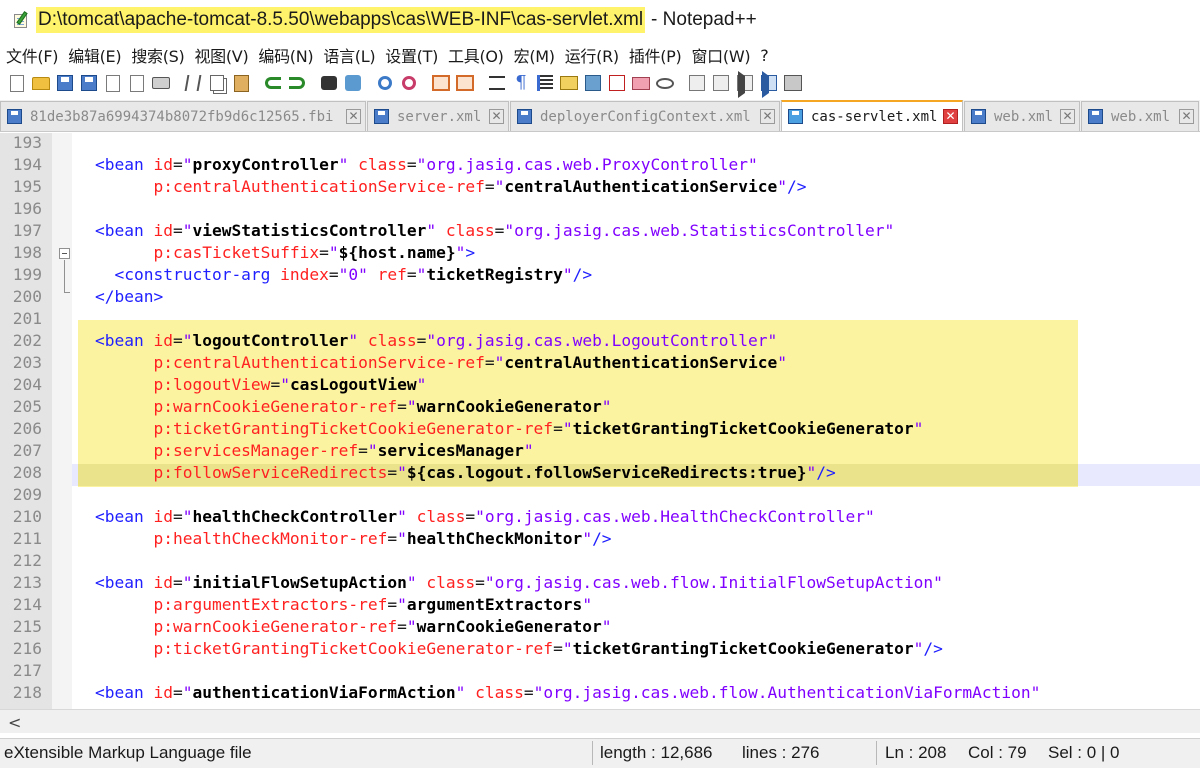 This screenshot has width=1200, height=768. What do you see at coordinates (65, 83) in the screenshot?
I see `save-icon` at bounding box center [65, 83].